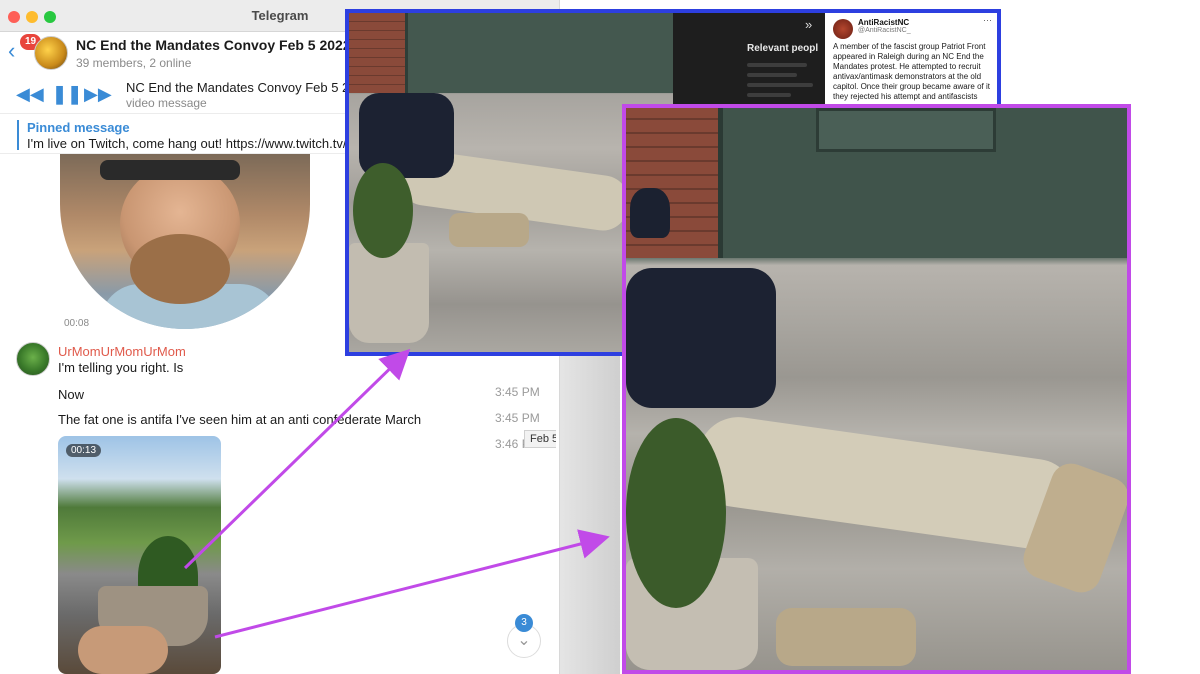 The width and height of the screenshot is (1200, 674). Describe the element at coordinates (166, 103) in the screenshot. I see `player-subtitle: video message` at that location.